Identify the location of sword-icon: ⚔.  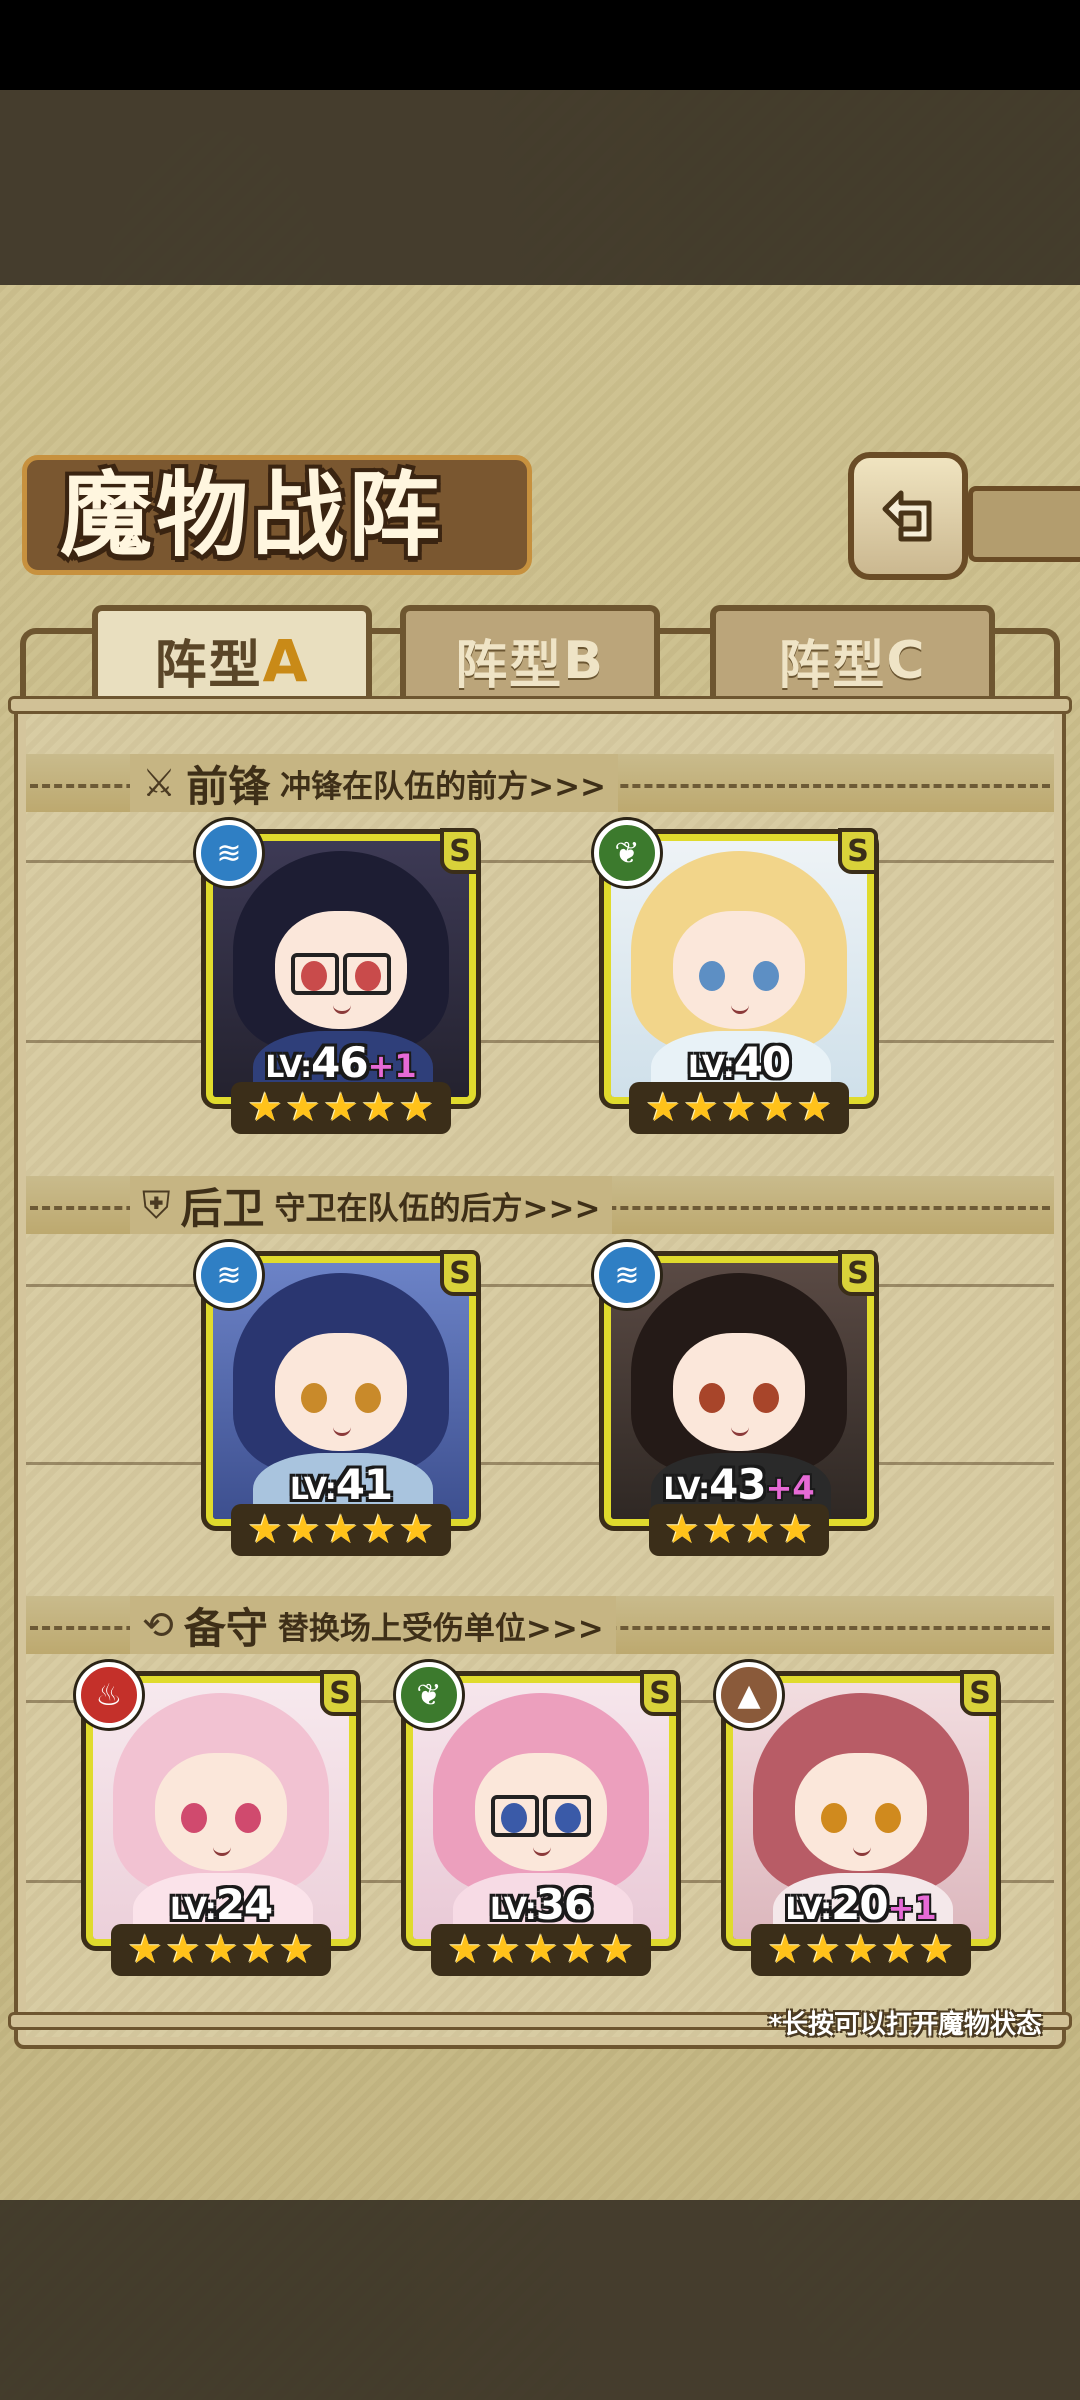
(159, 783).